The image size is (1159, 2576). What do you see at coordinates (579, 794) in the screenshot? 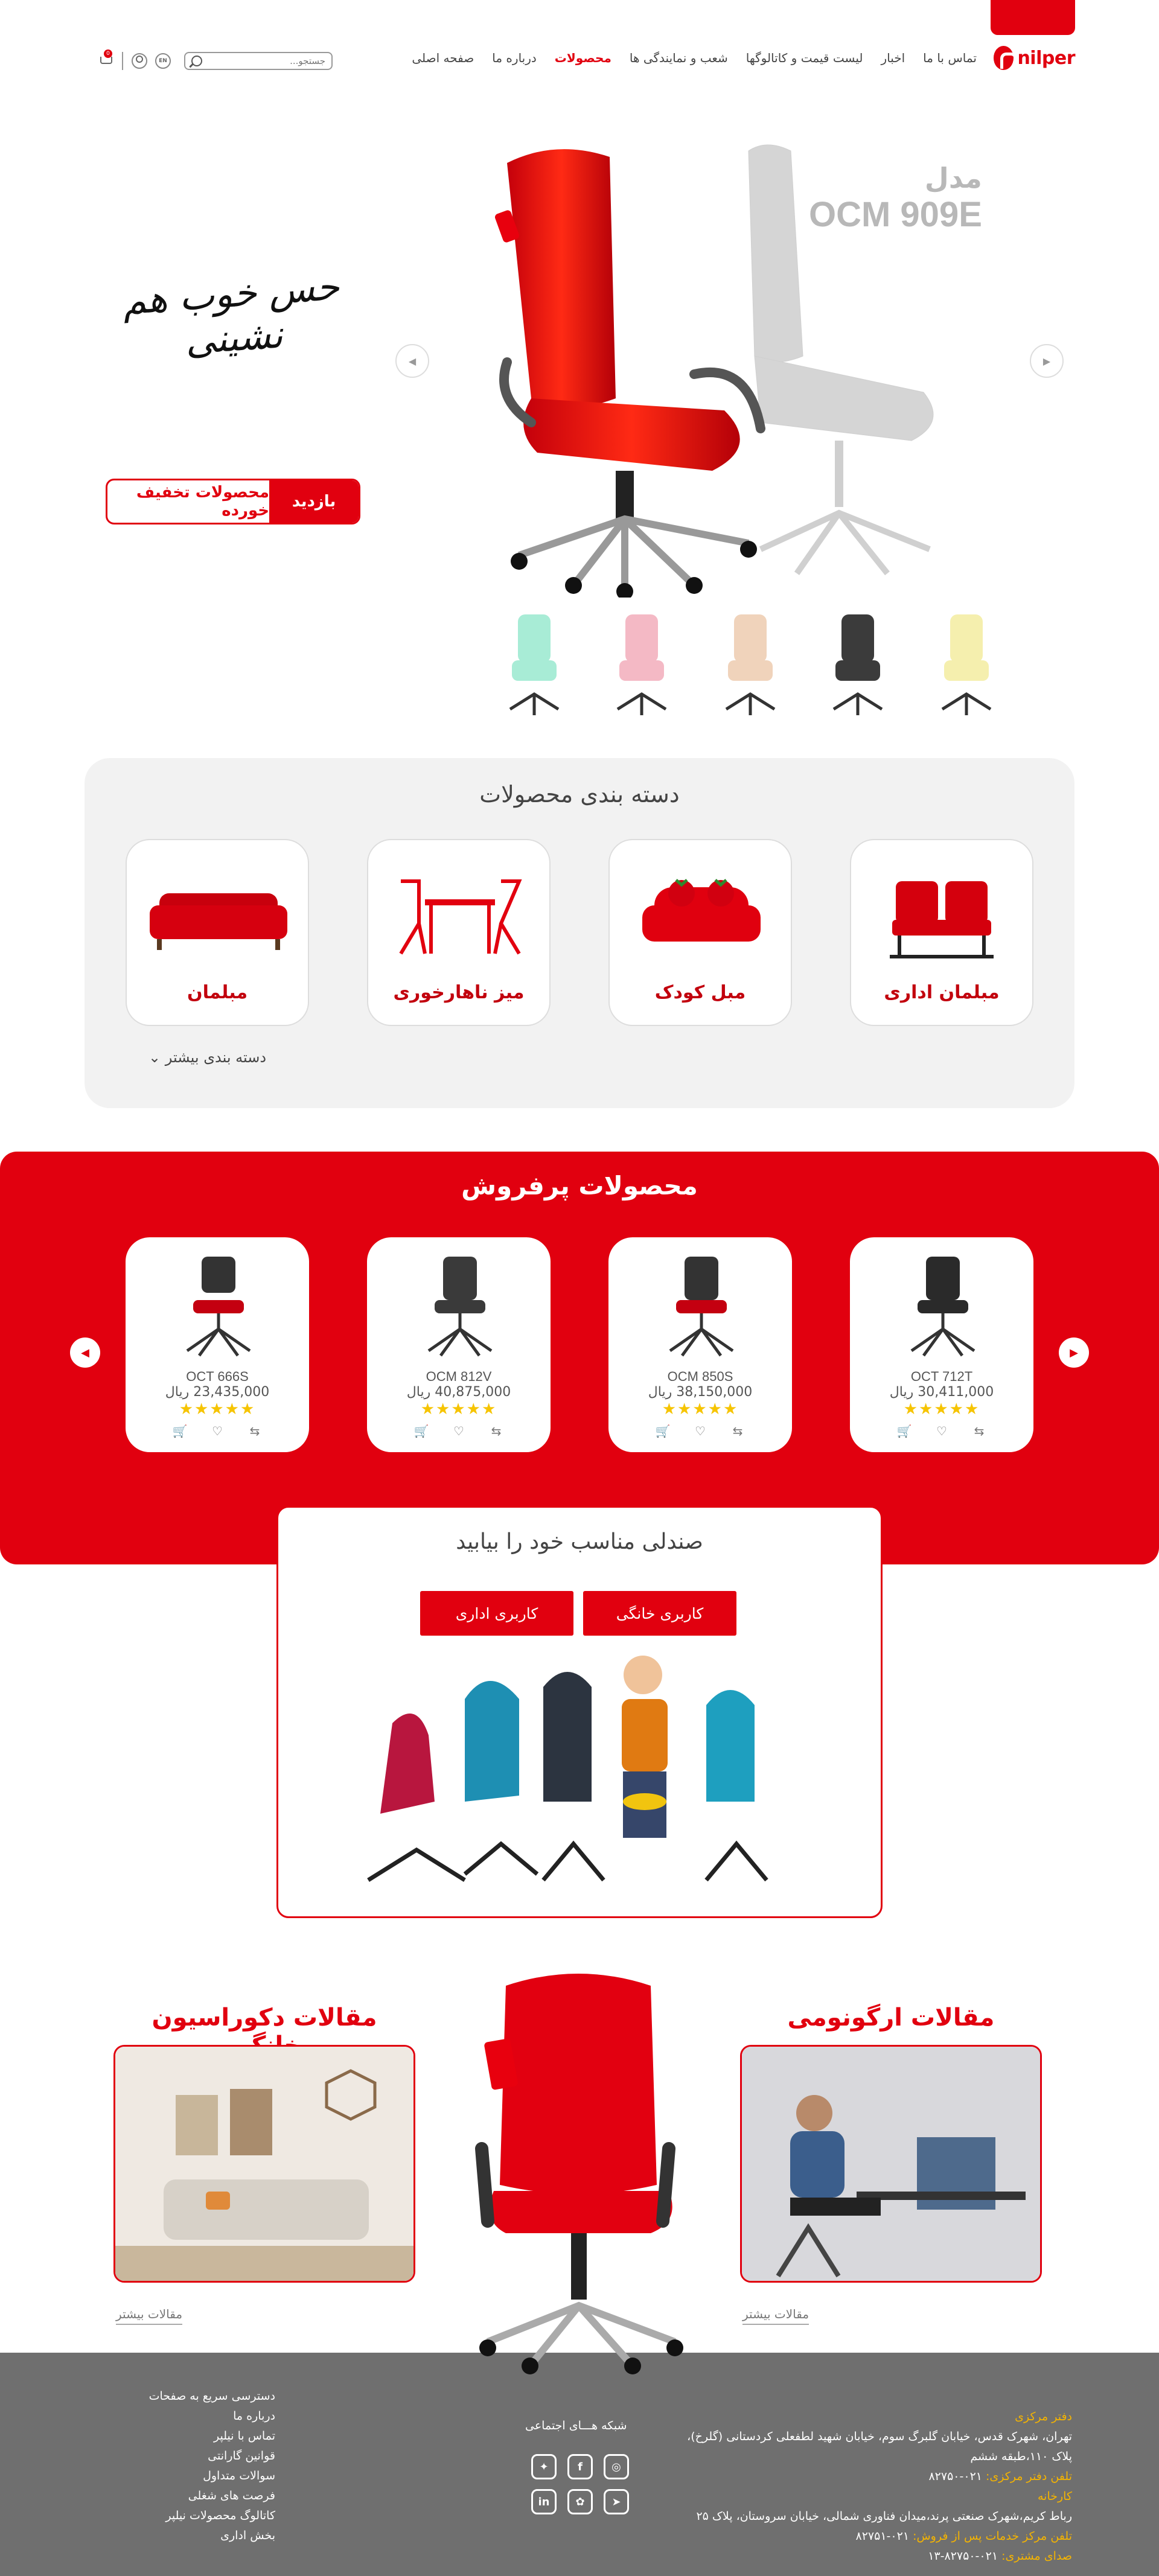
I see `categories-title: دسته بندی محصولات` at bounding box center [579, 794].